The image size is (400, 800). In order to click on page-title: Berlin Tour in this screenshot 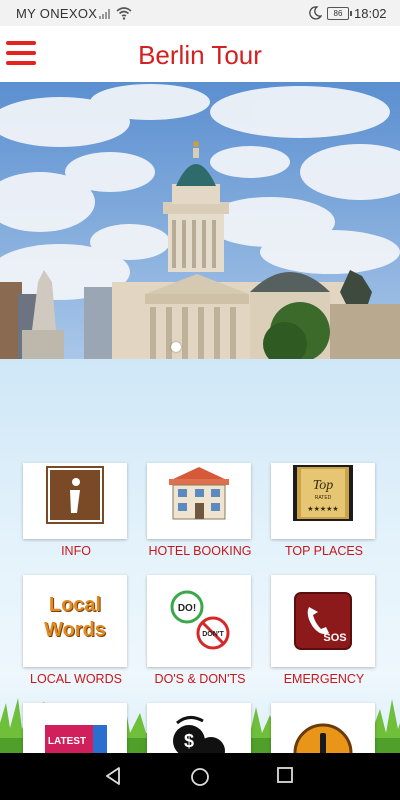, I will do `click(200, 55)`.